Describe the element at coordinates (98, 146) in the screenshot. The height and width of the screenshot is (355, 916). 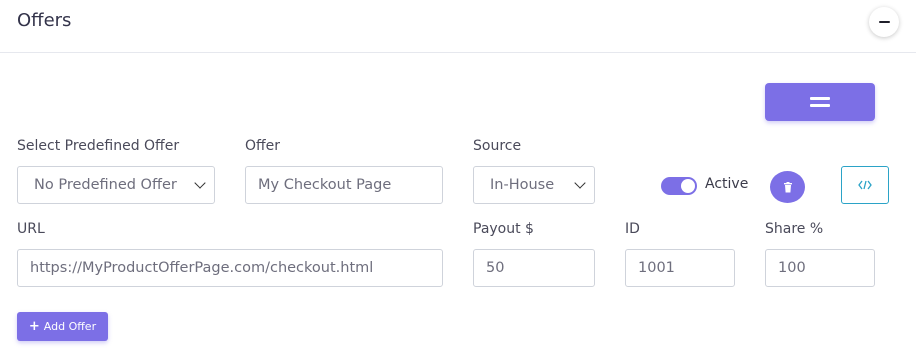
I see `predefined-offer-label: Select Predefined Offer` at that location.